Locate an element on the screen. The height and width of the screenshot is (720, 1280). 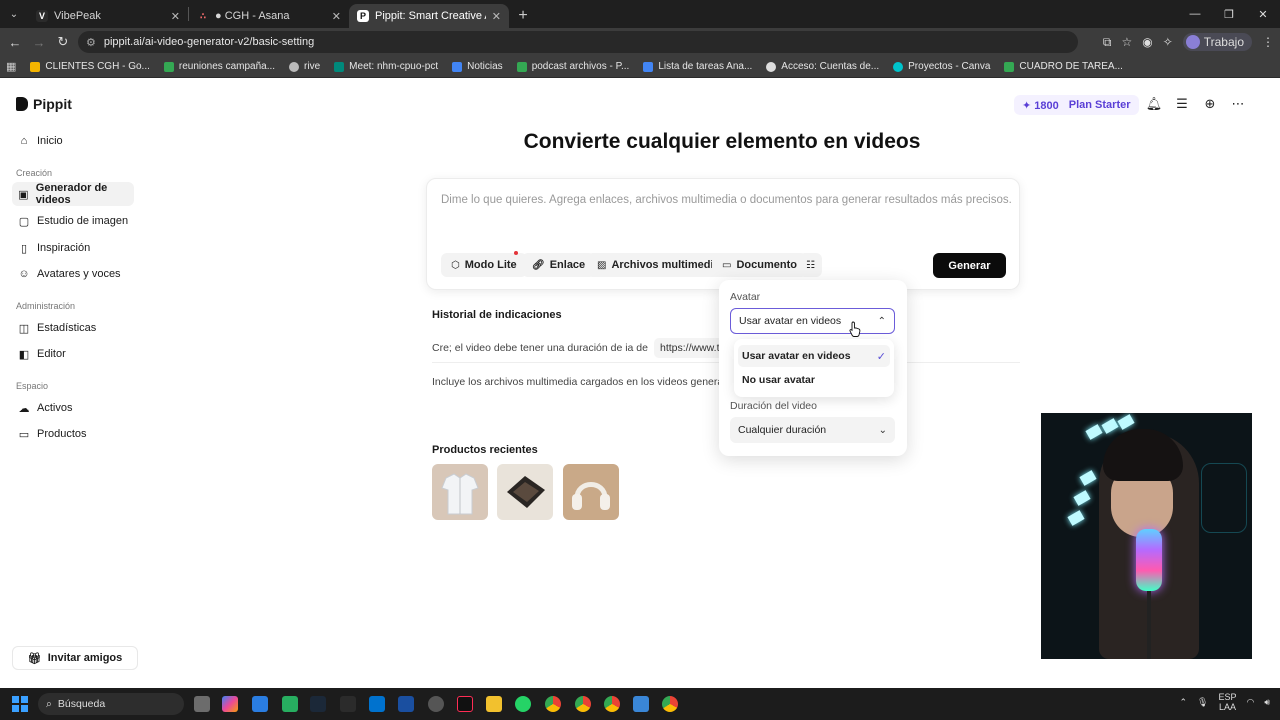
user-menu-icon: ⋯ is located at coordinates (1238, 104).